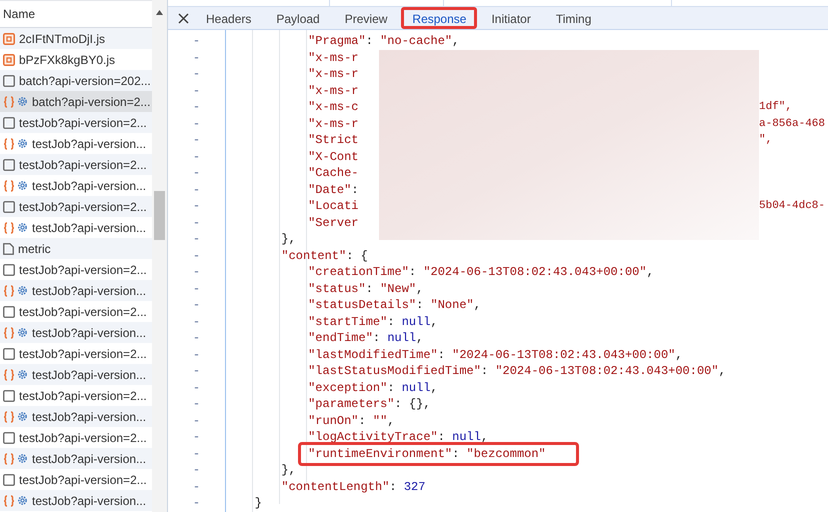 The image size is (828, 512). Describe the element at coordinates (792, 206) in the screenshot. I see `code-fragment: 5b04-4dc8-` at that location.